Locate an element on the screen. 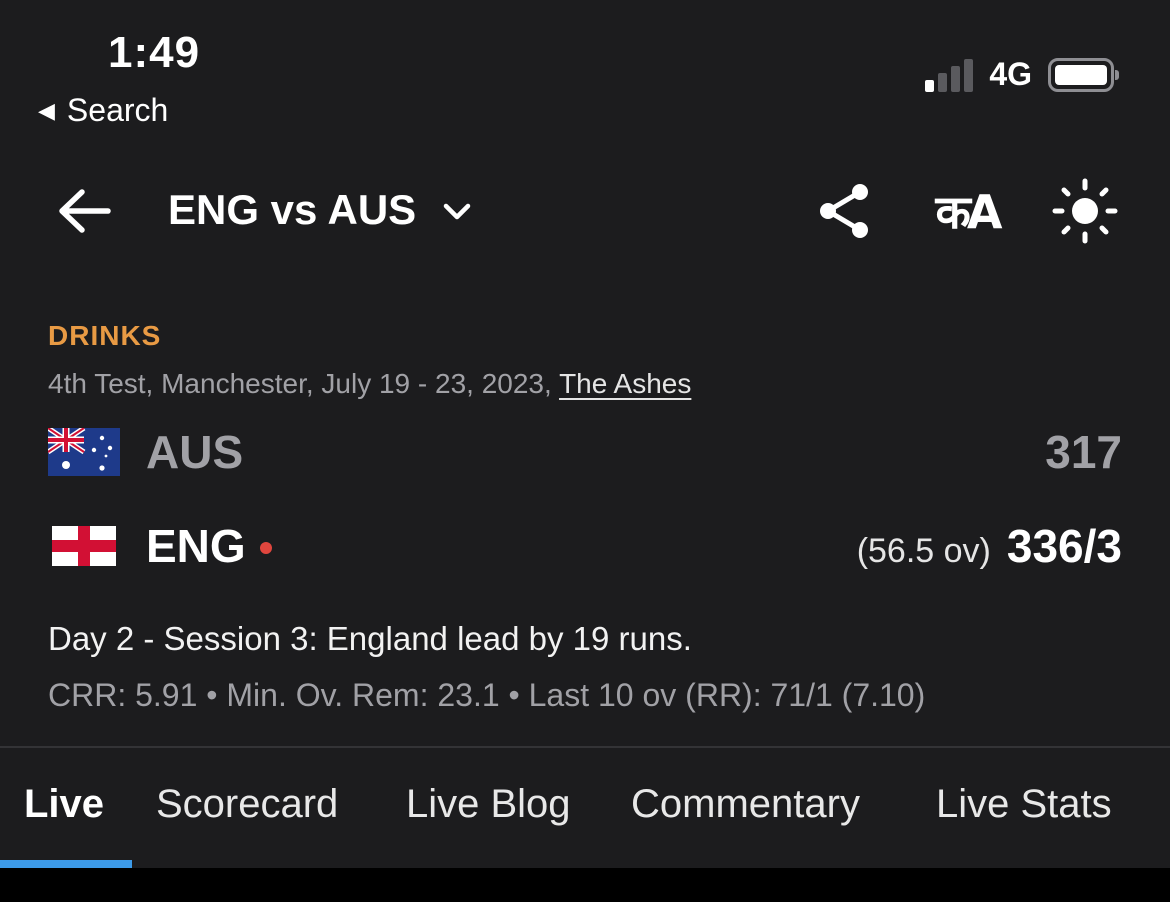 This screenshot has height=902, width=1170. team-score: 317 is located at coordinates (1083, 452).